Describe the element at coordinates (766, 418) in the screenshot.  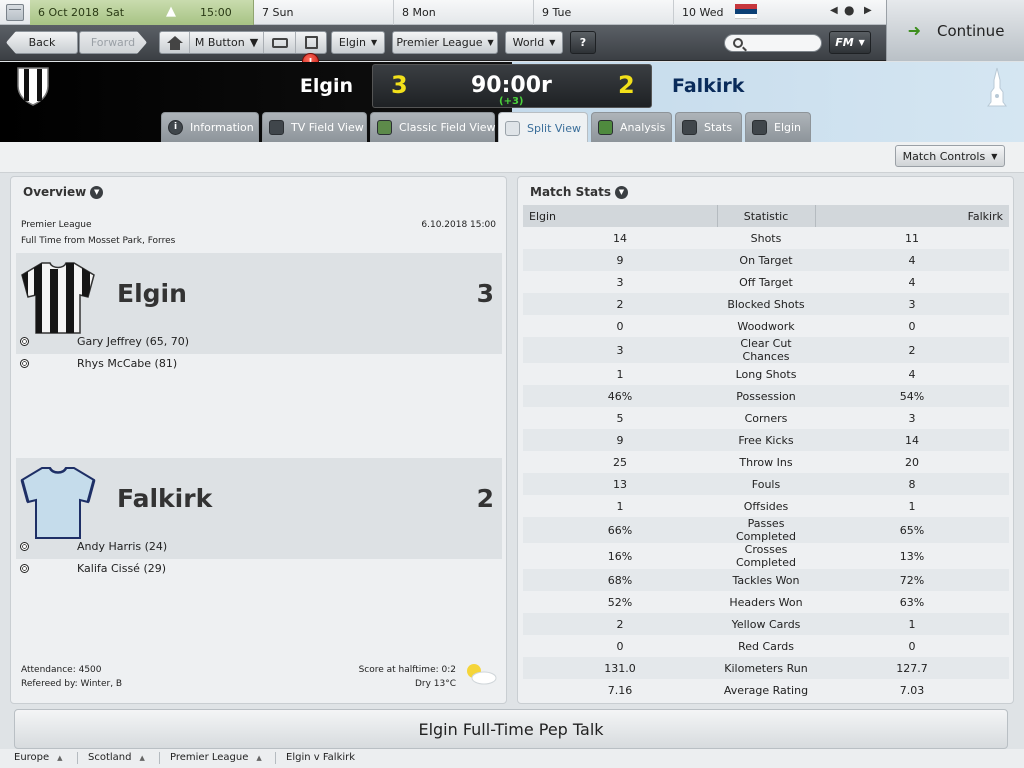
I see `stat-name: Corners` at that location.